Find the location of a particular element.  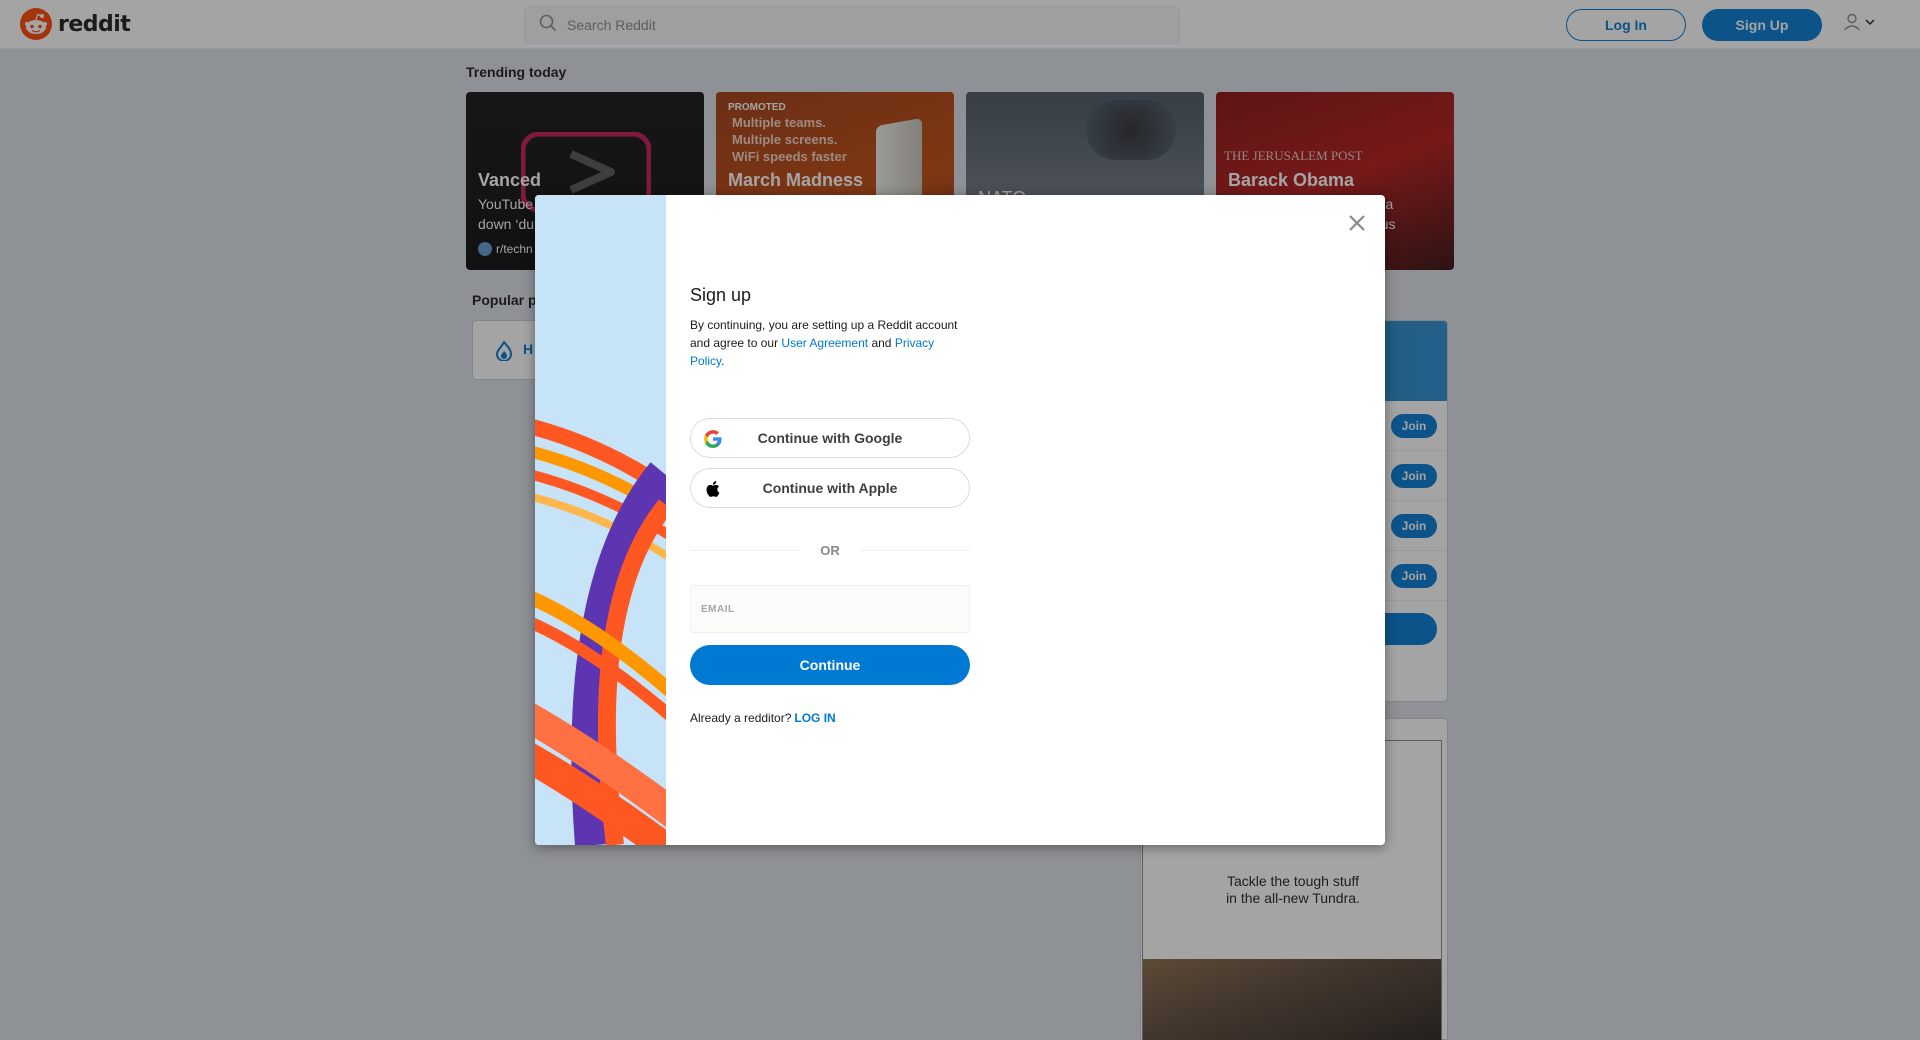

continue-with-apple-button: Continue with Apple is located at coordinates (830, 488).